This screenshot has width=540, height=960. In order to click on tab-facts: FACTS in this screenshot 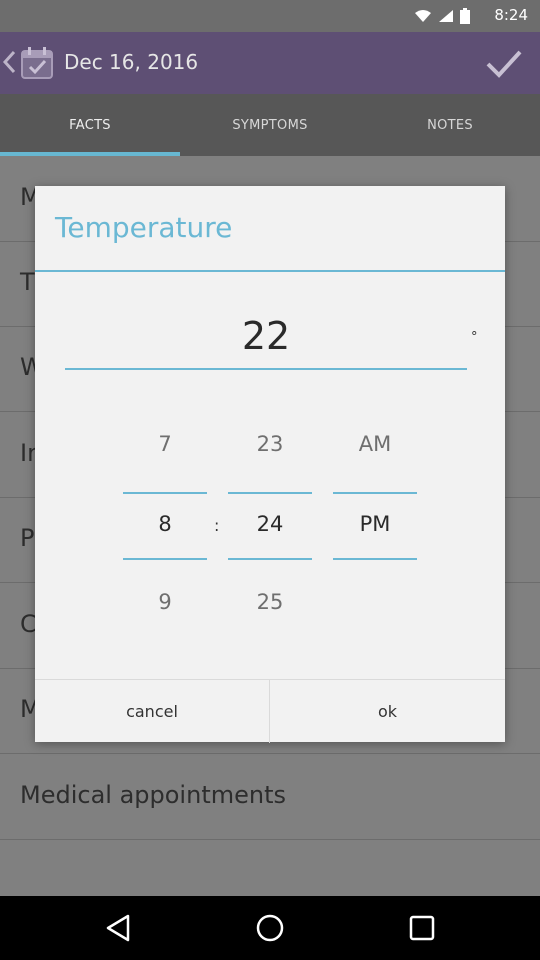, I will do `click(90, 125)`.